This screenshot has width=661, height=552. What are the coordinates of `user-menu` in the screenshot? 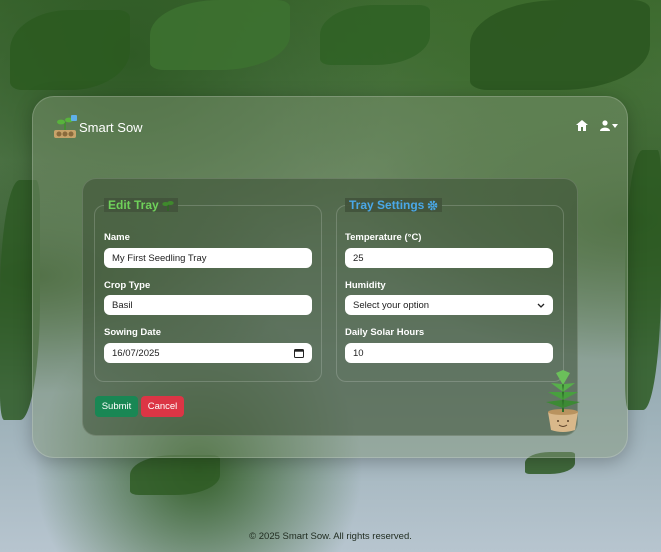 It's located at (609, 125).